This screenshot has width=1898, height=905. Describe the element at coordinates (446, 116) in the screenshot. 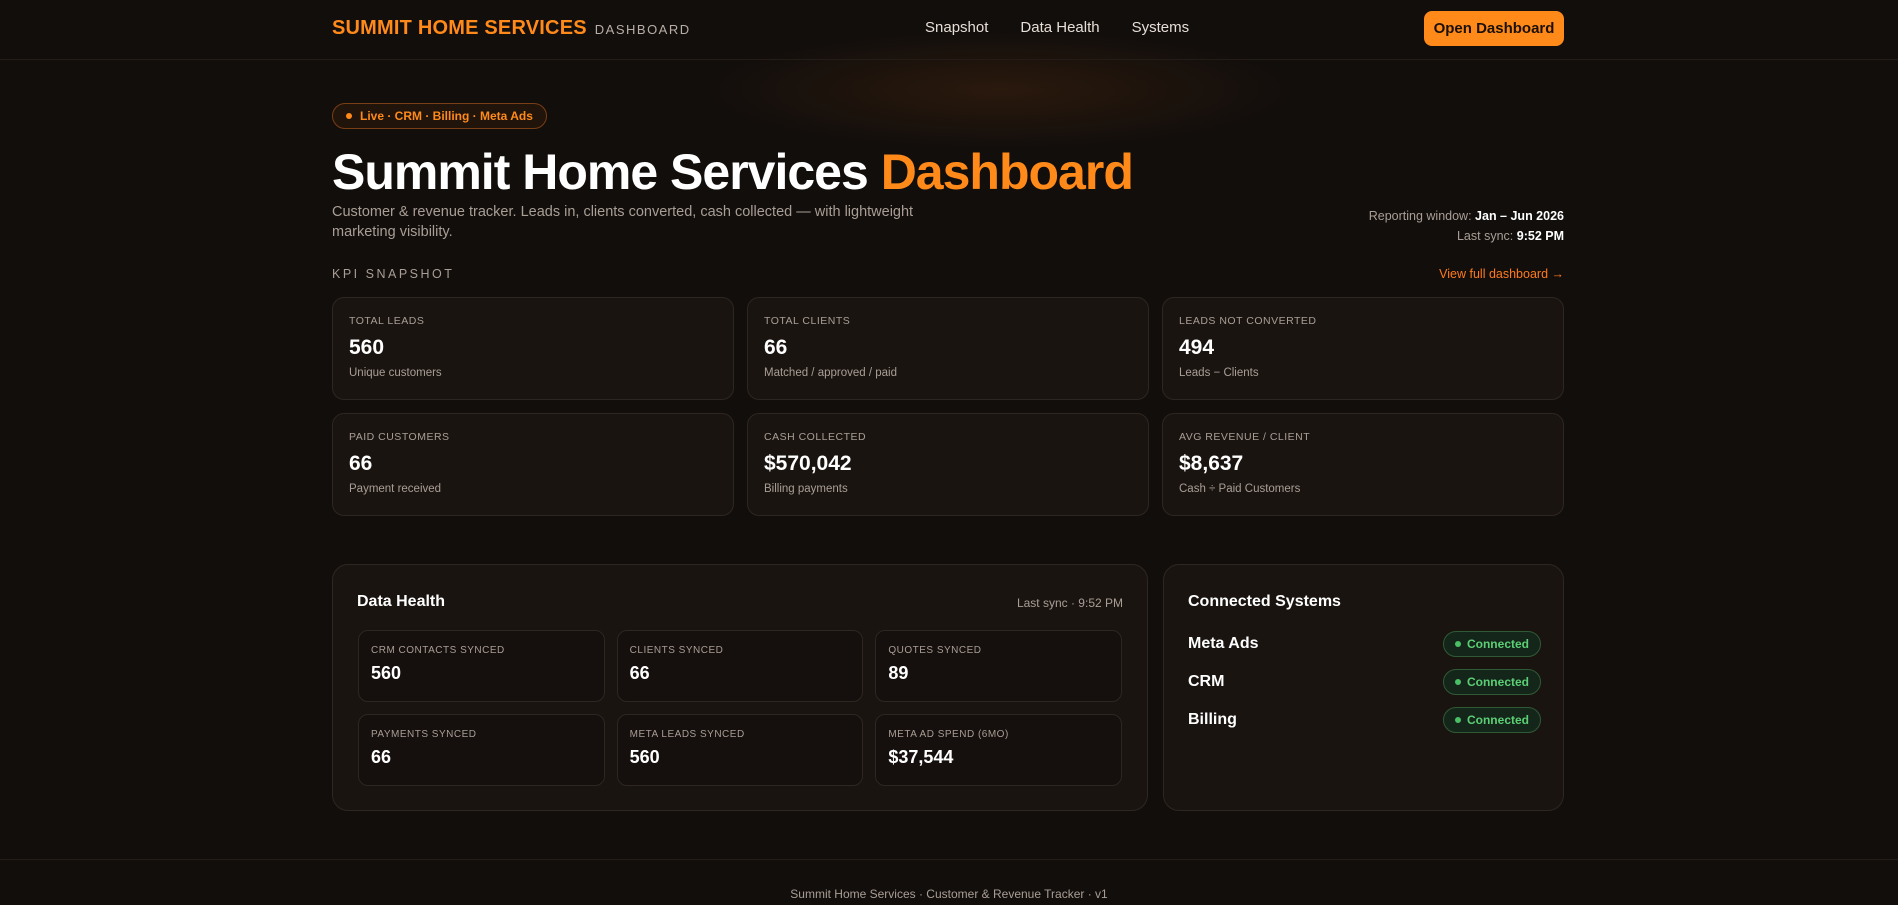

I see `live-sources-text: Live · CRM · Billing · Meta Ads` at that location.